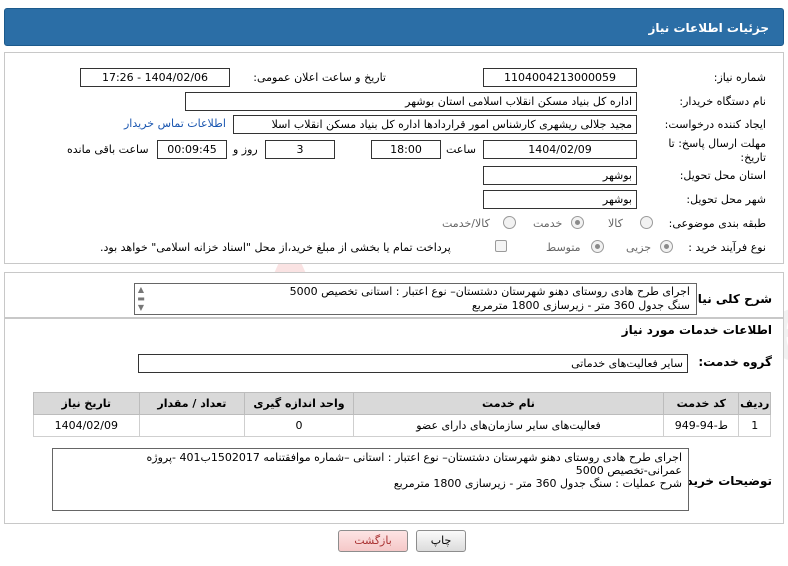 Image resolution: width=788 pixels, height=566 pixels. What do you see at coordinates (646, 222) in the screenshot?
I see `category-radio-goods` at bounding box center [646, 222].